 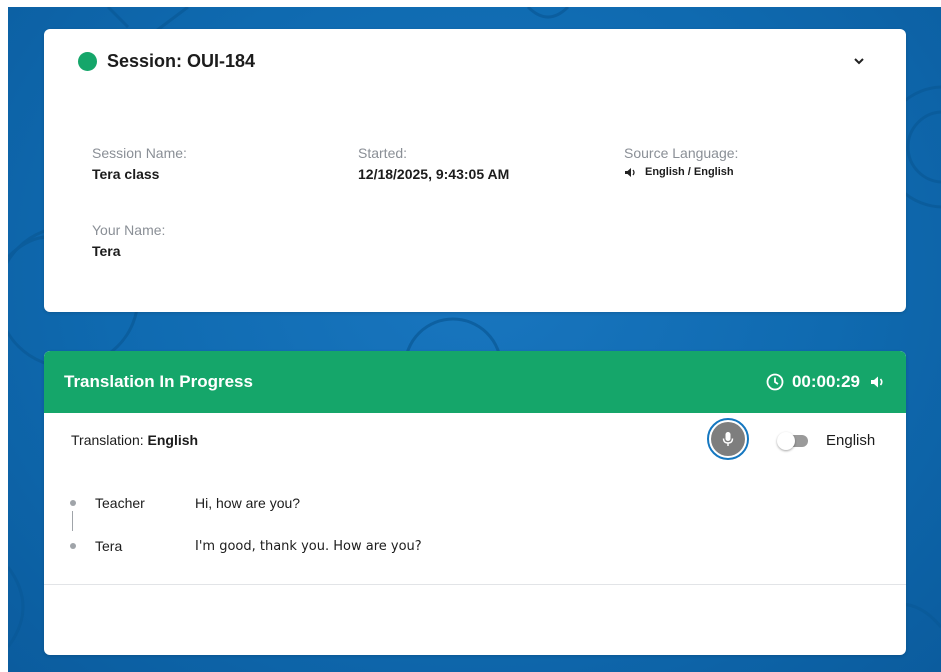 I want to click on started-field: Started: 12/18/2025, 9:43:05 AM, so click(x=433, y=163).